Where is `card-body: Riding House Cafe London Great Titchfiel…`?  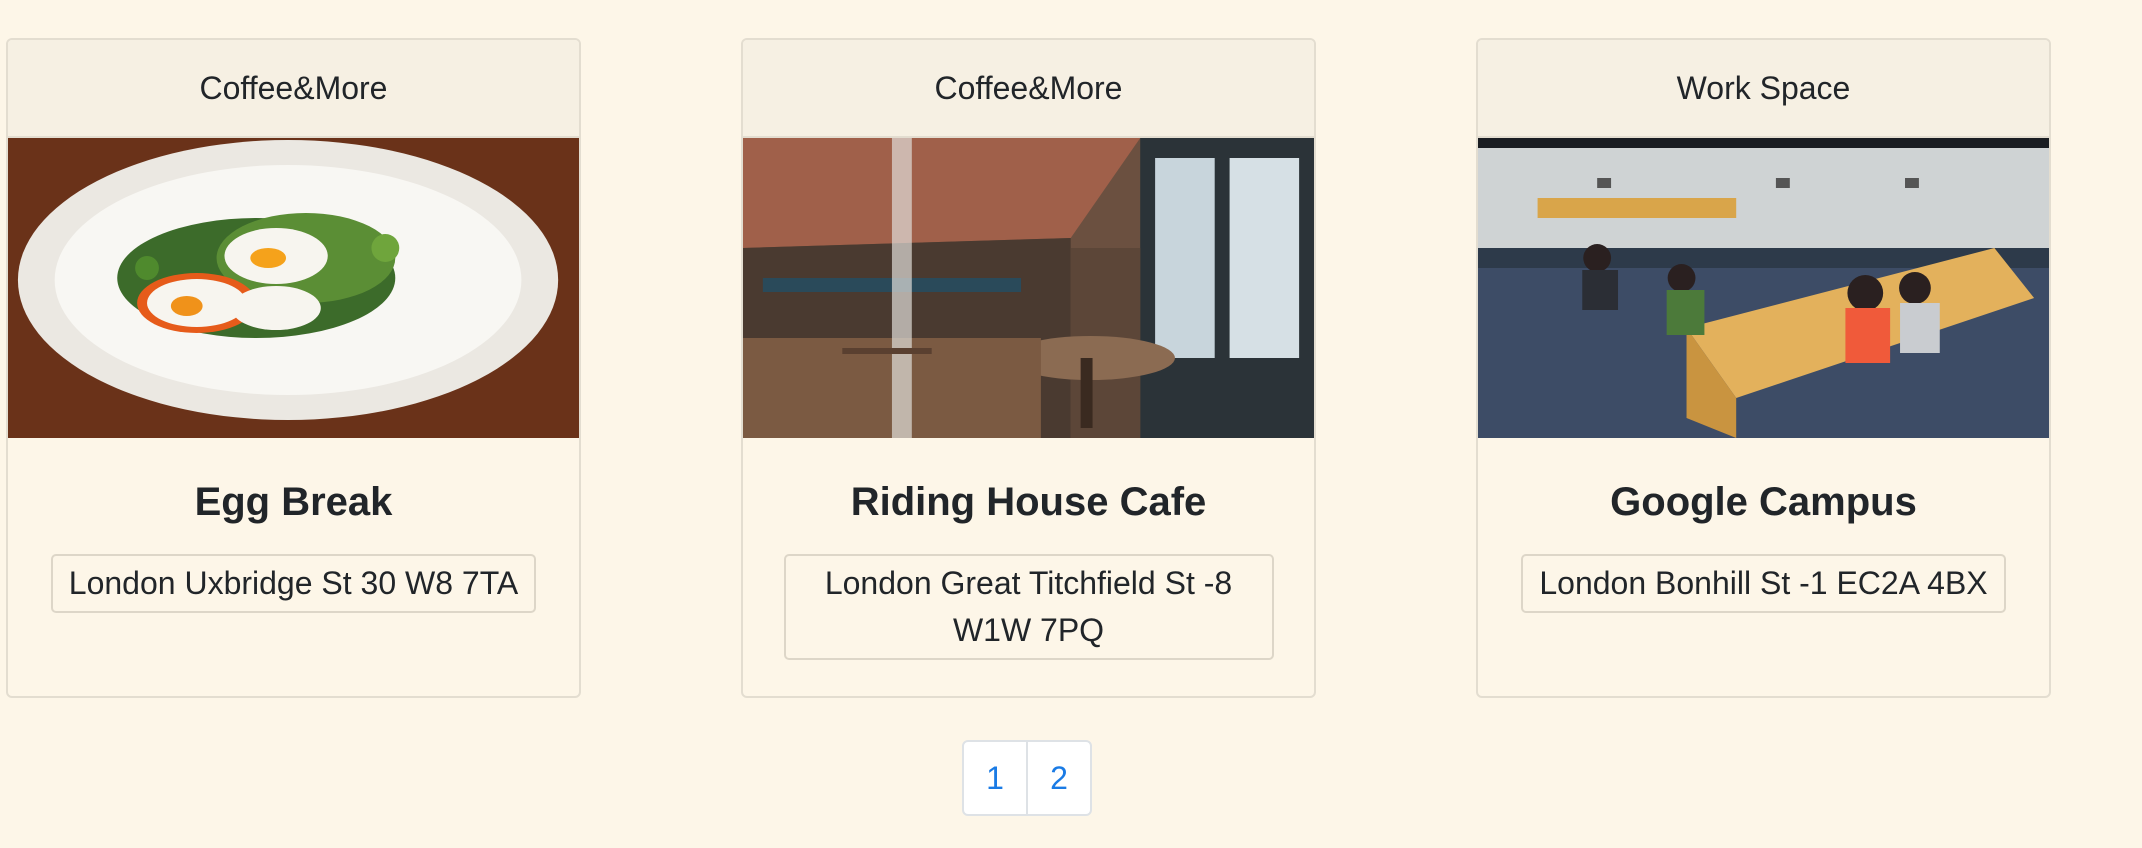 card-body: Riding House Cafe London Great Titchfiel… is located at coordinates (1028, 549).